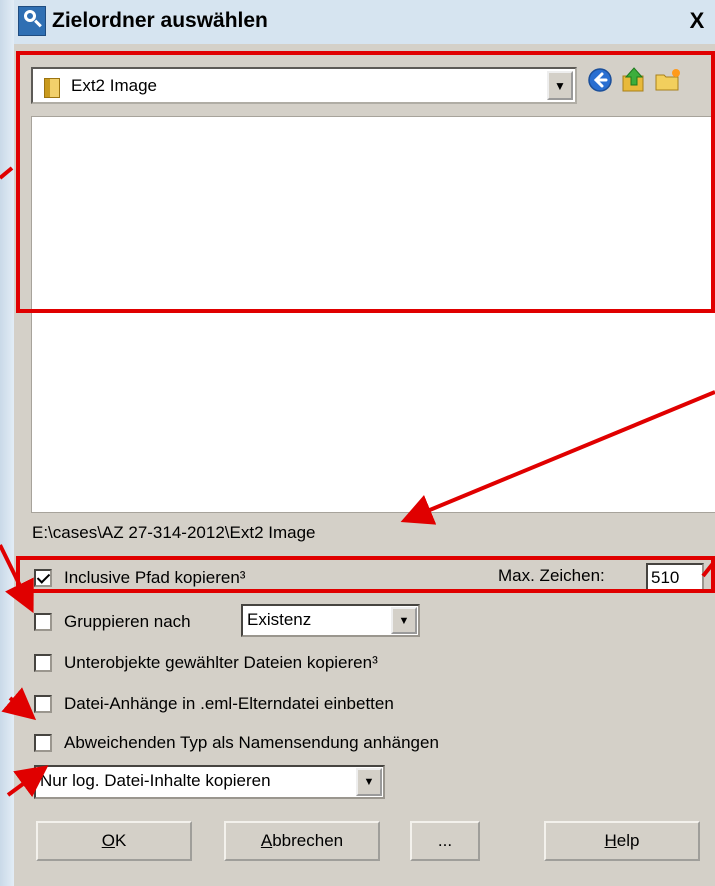  Describe the element at coordinates (43, 622) in the screenshot. I see `group-by-checkbox` at that location.